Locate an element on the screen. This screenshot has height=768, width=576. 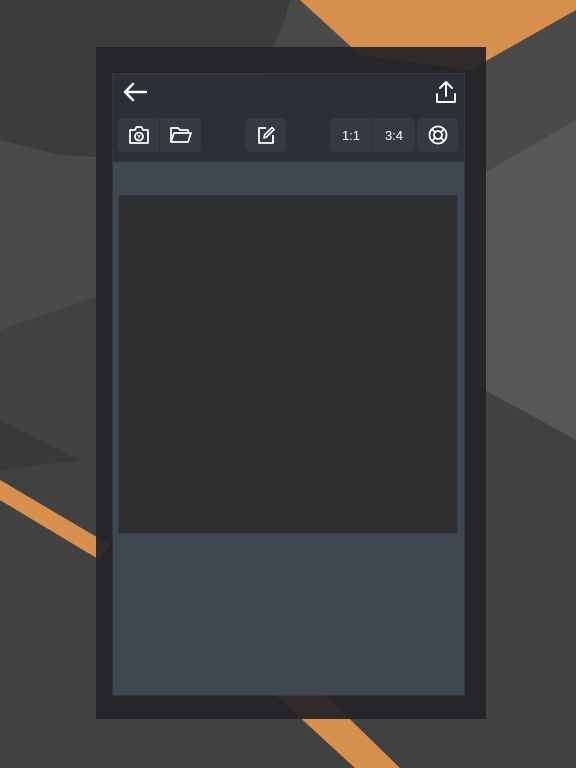
back-button is located at coordinates (135, 92).